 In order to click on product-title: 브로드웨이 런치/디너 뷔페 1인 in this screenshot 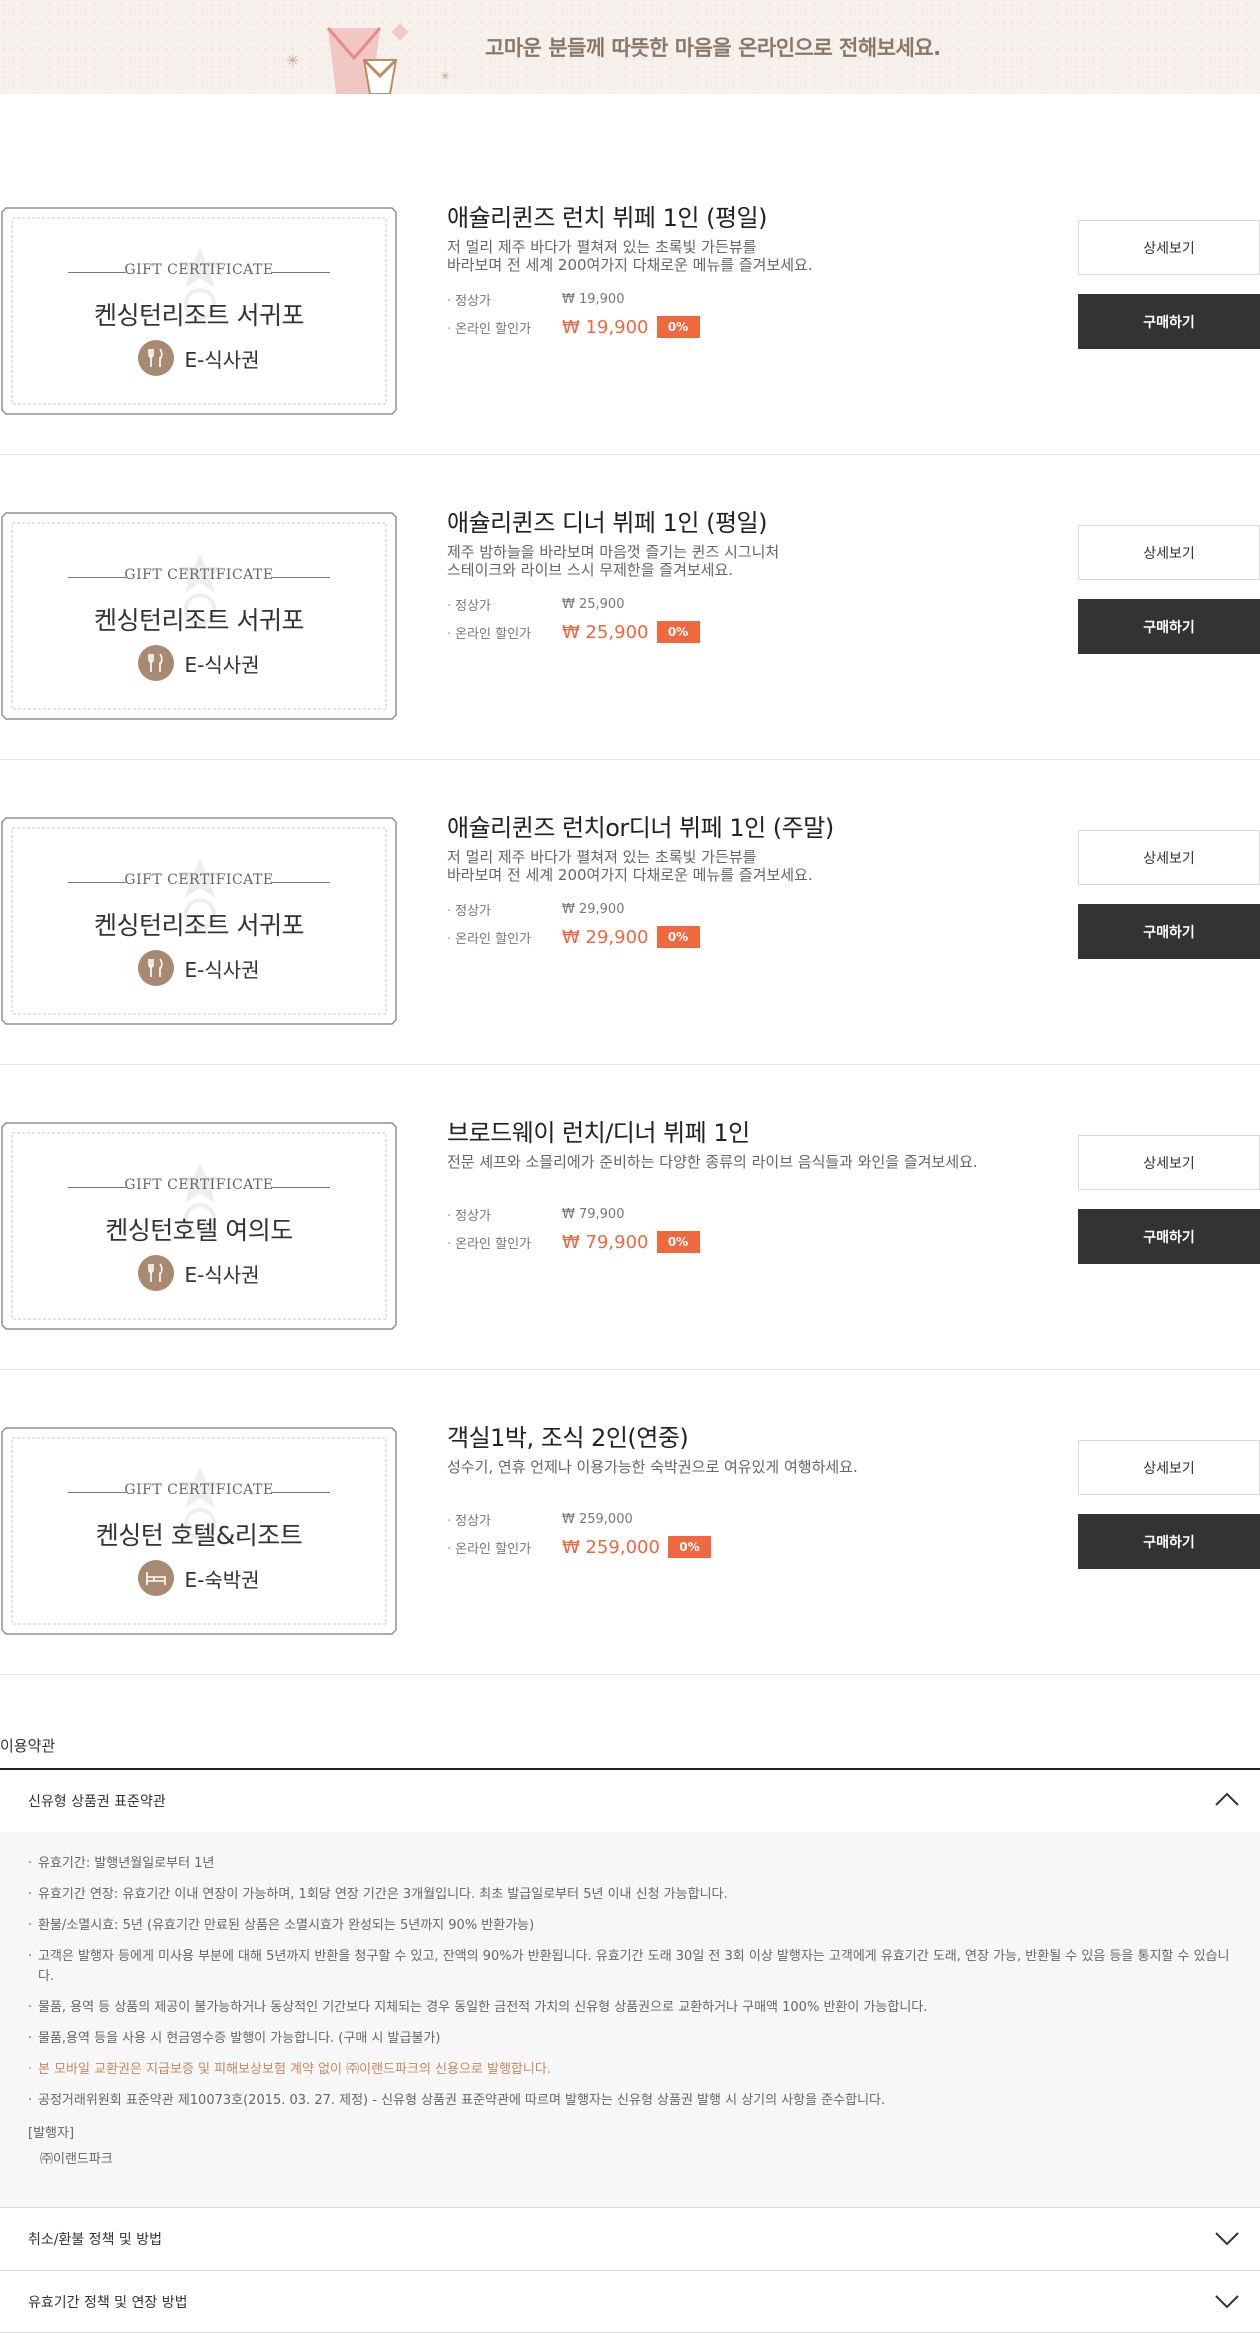, I will do `click(598, 1133)`.